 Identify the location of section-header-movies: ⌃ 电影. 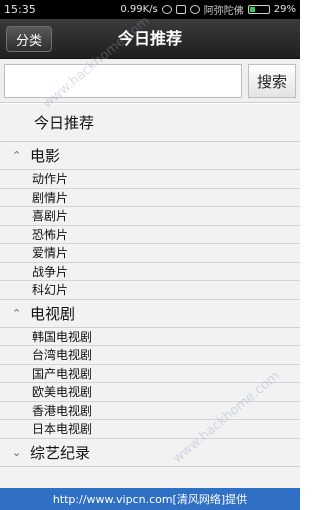
(150, 156).